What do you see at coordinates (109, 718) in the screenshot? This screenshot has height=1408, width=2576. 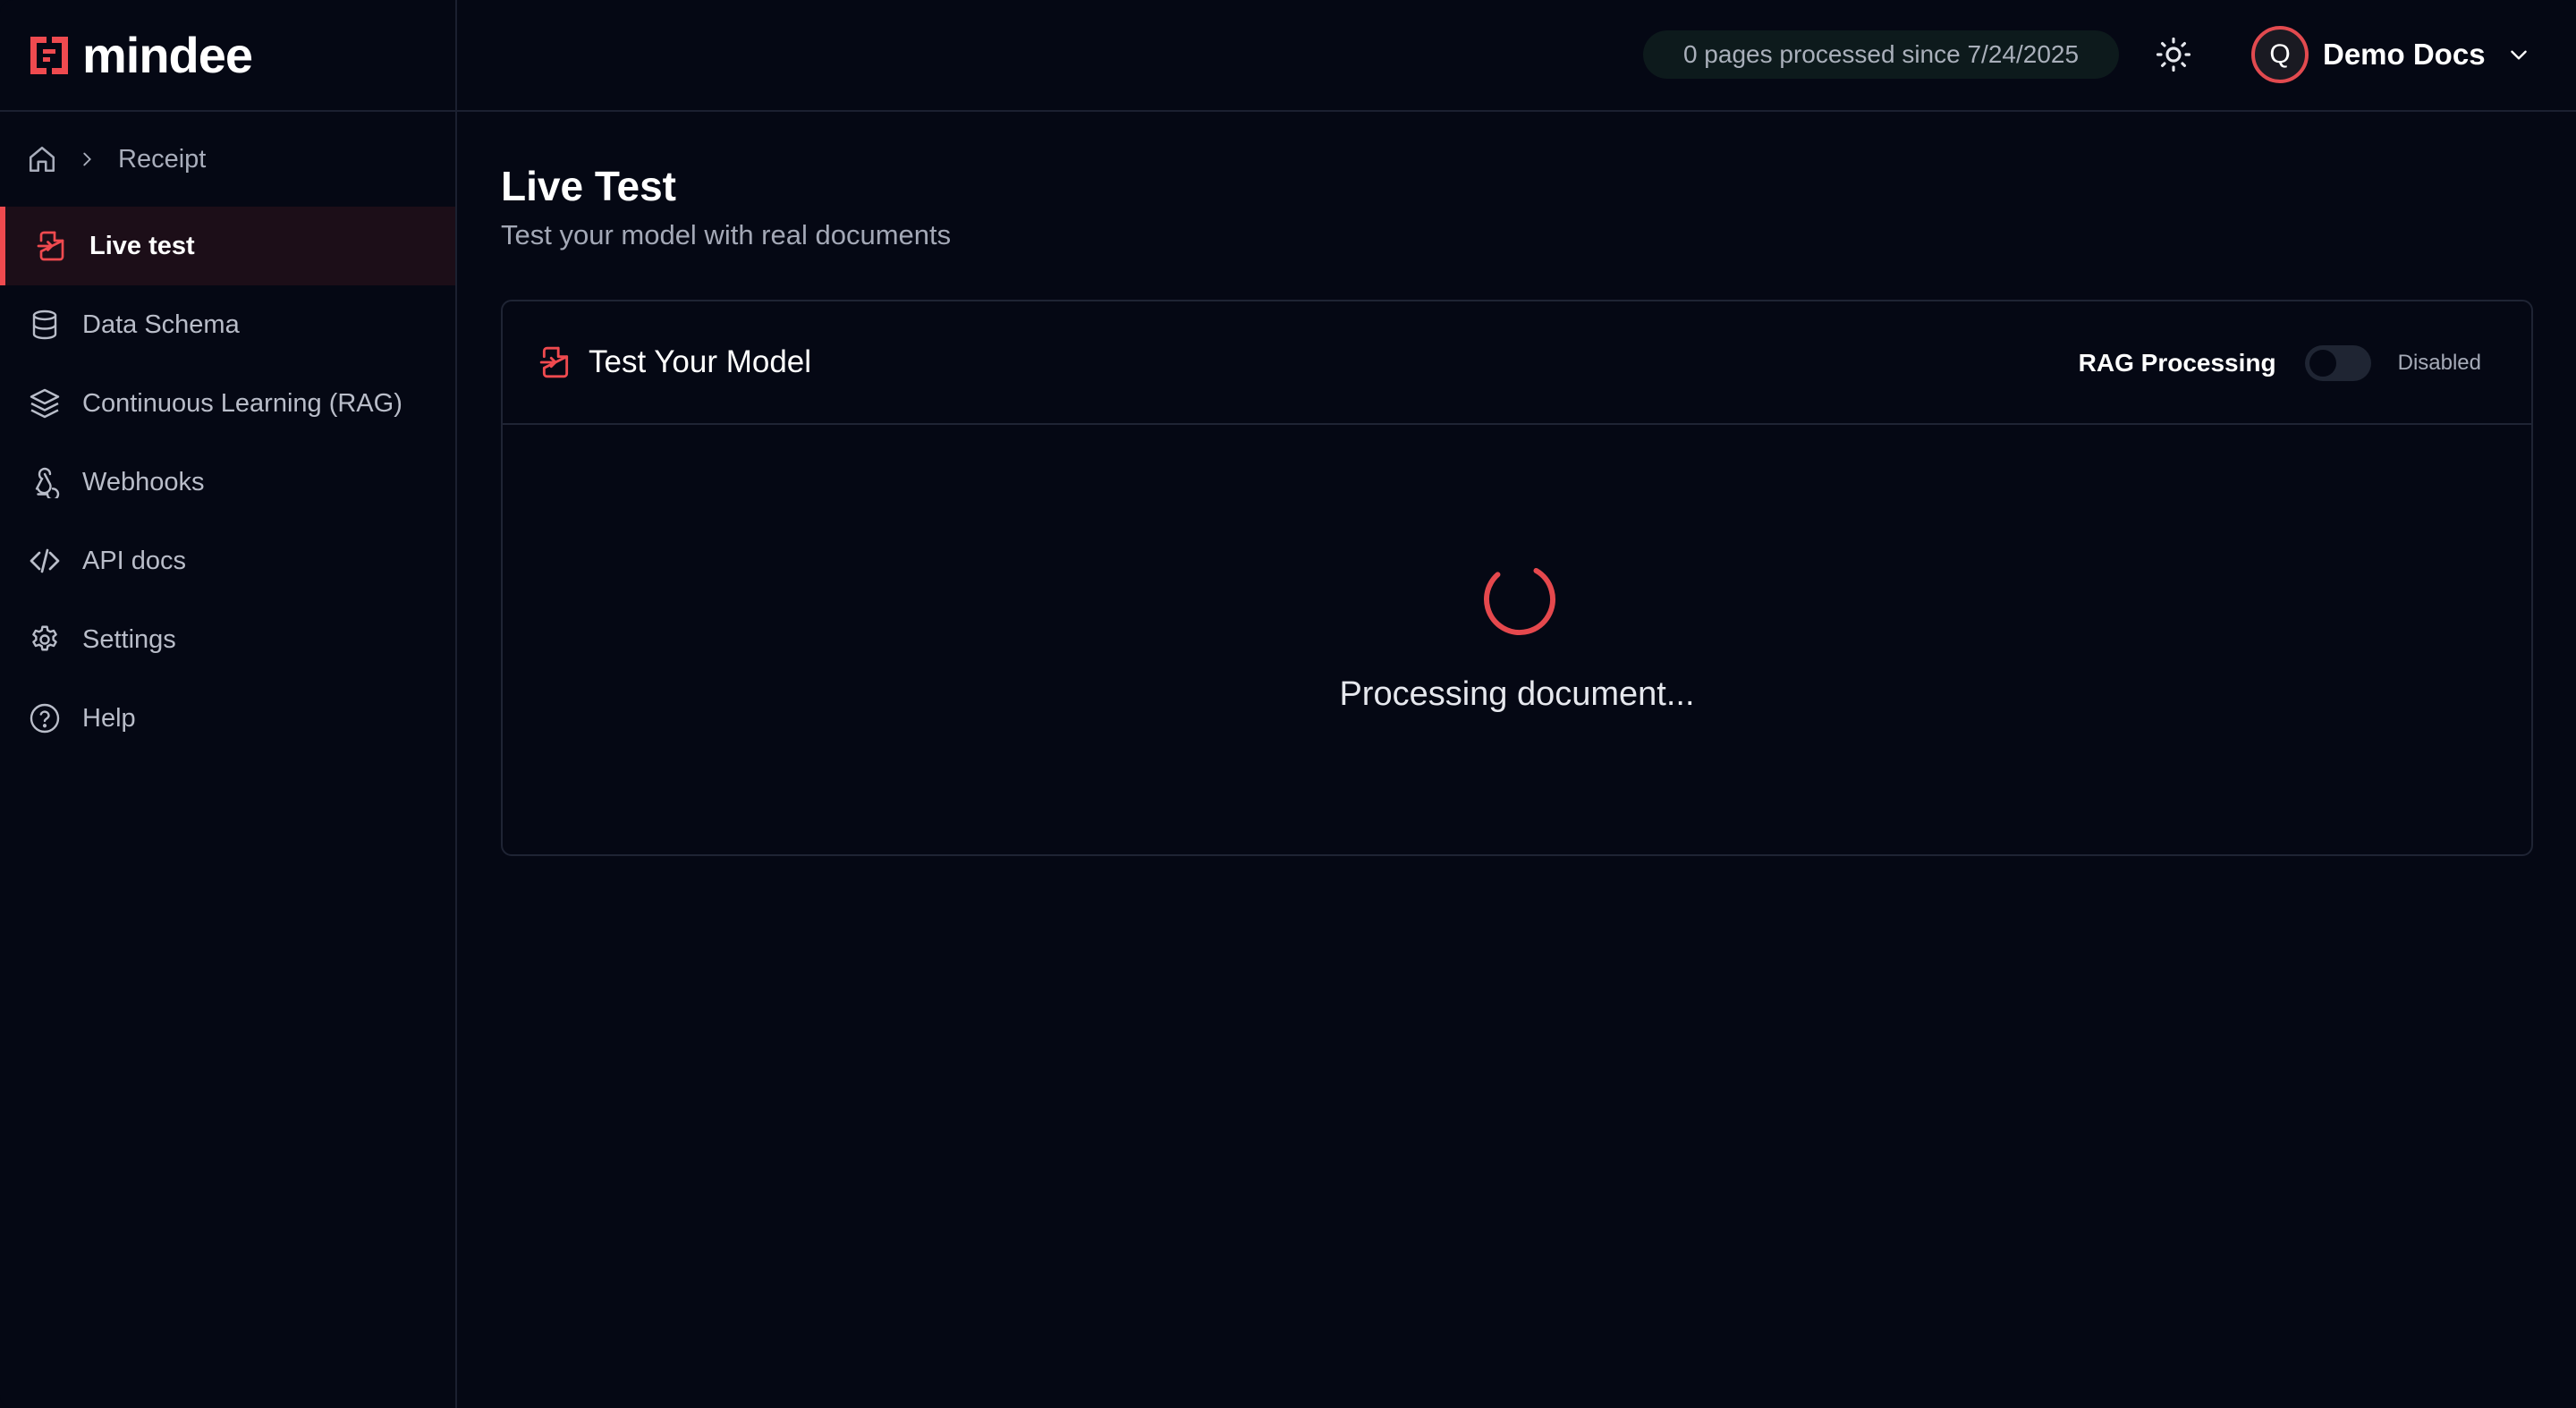 I see `sidebar-item-label: Help` at bounding box center [109, 718].